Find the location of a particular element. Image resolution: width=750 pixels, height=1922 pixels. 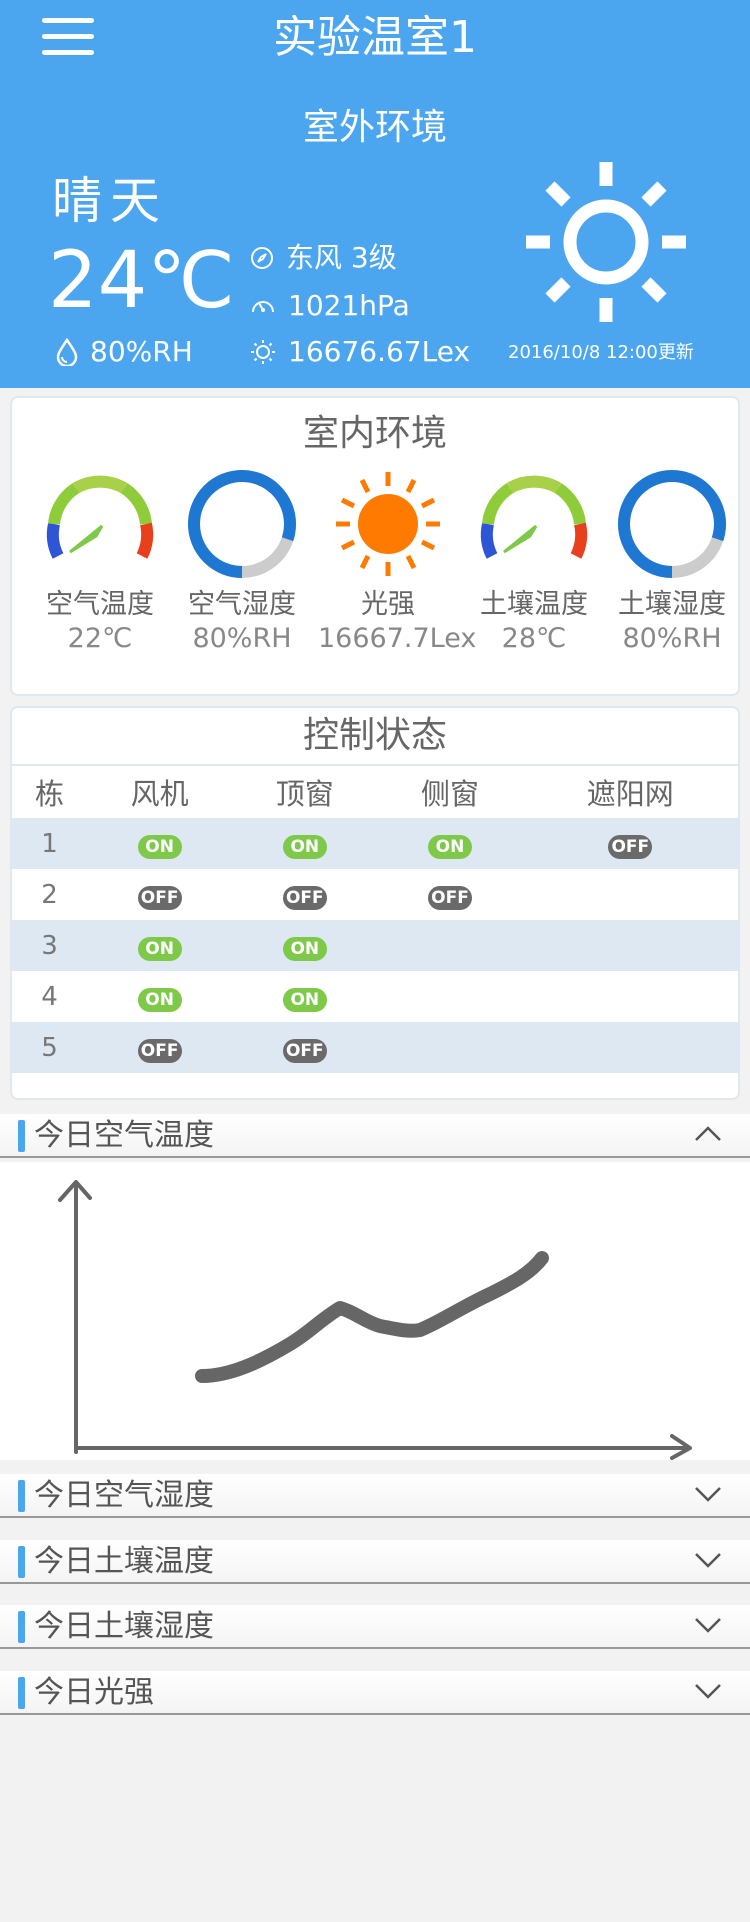

side-window-status-badge: OFF is located at coordinates (450, 897).